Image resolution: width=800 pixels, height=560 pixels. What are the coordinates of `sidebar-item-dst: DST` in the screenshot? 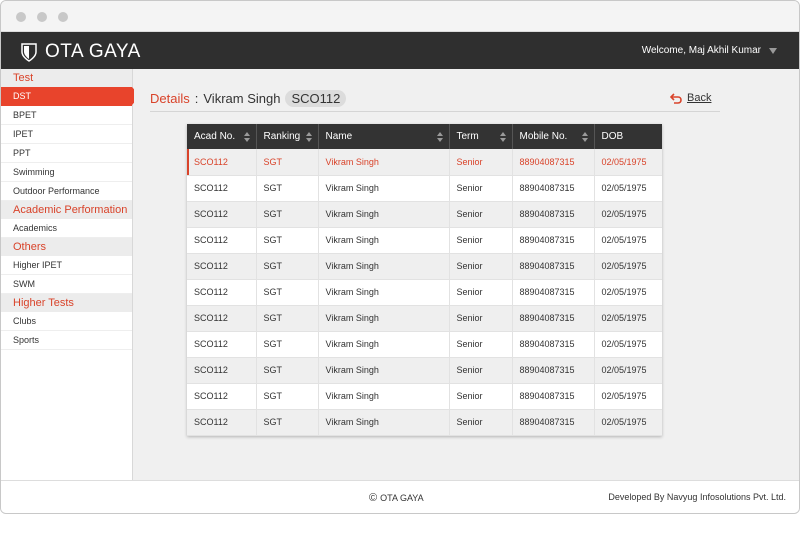 It's located at (70, 96).